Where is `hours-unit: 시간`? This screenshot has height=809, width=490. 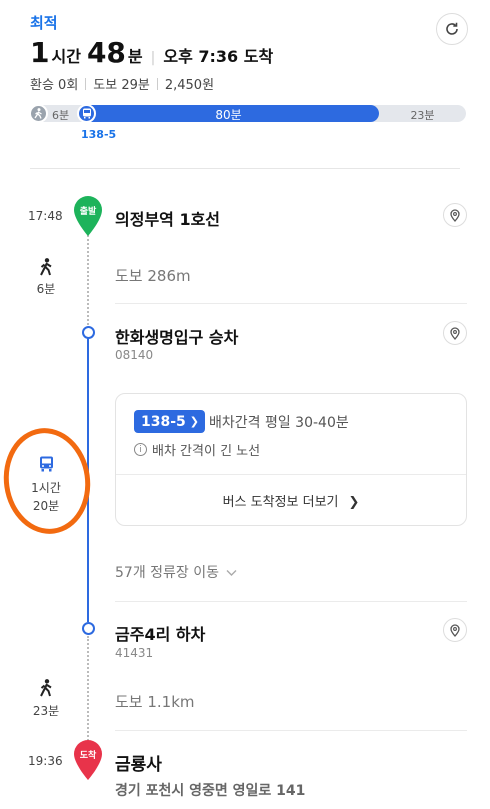 hours-unit: 시간 is located at coordinates (66, 56).